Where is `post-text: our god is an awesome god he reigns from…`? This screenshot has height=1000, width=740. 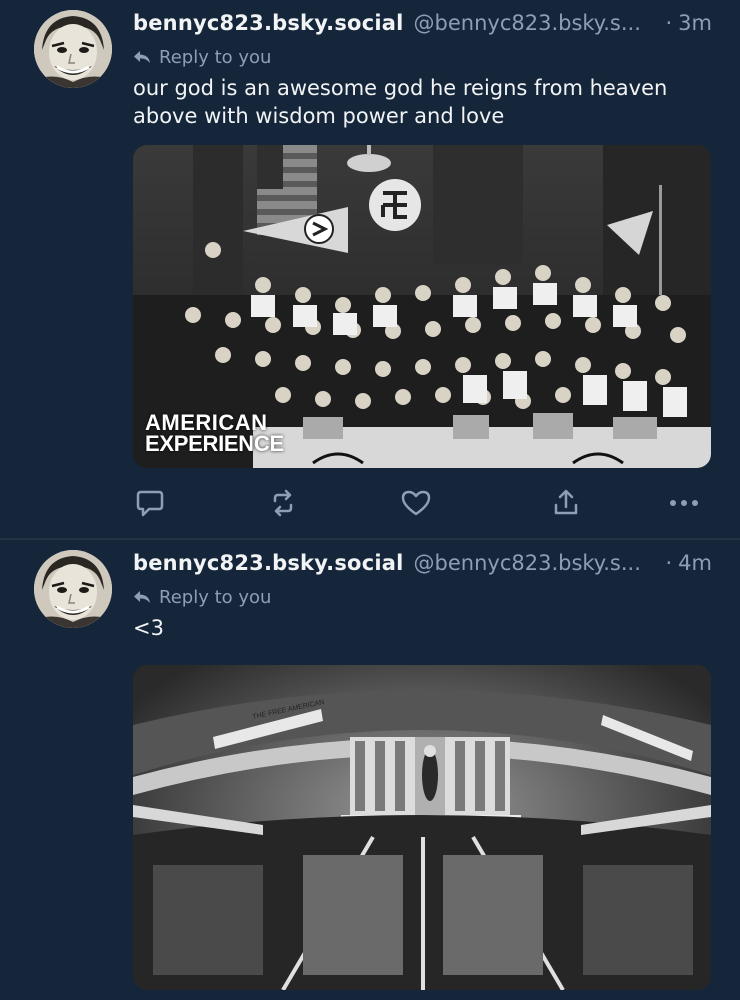 post-text: our god is an awesome god he reigns from… is located at coordinates (400, 102).